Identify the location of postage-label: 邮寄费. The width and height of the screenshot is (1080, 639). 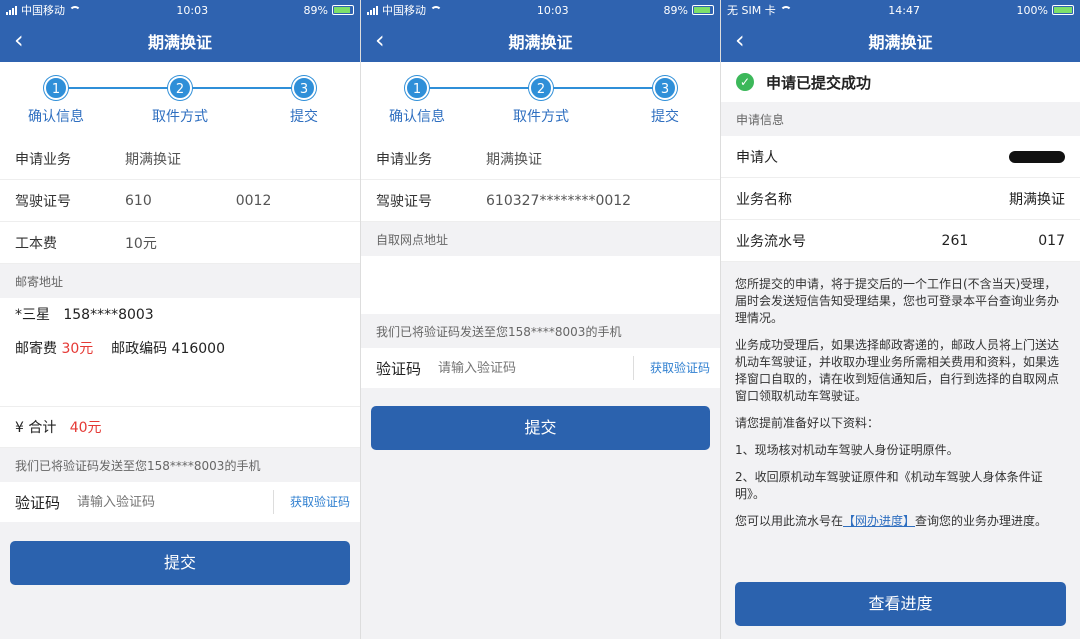
(36, 349).